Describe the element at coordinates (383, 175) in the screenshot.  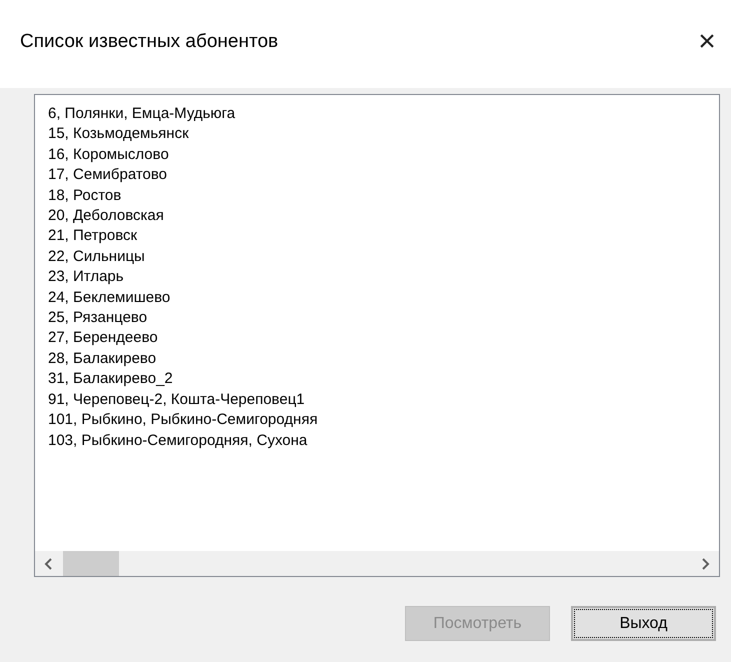
I see `list-item: 17, Семибратово` at that location.